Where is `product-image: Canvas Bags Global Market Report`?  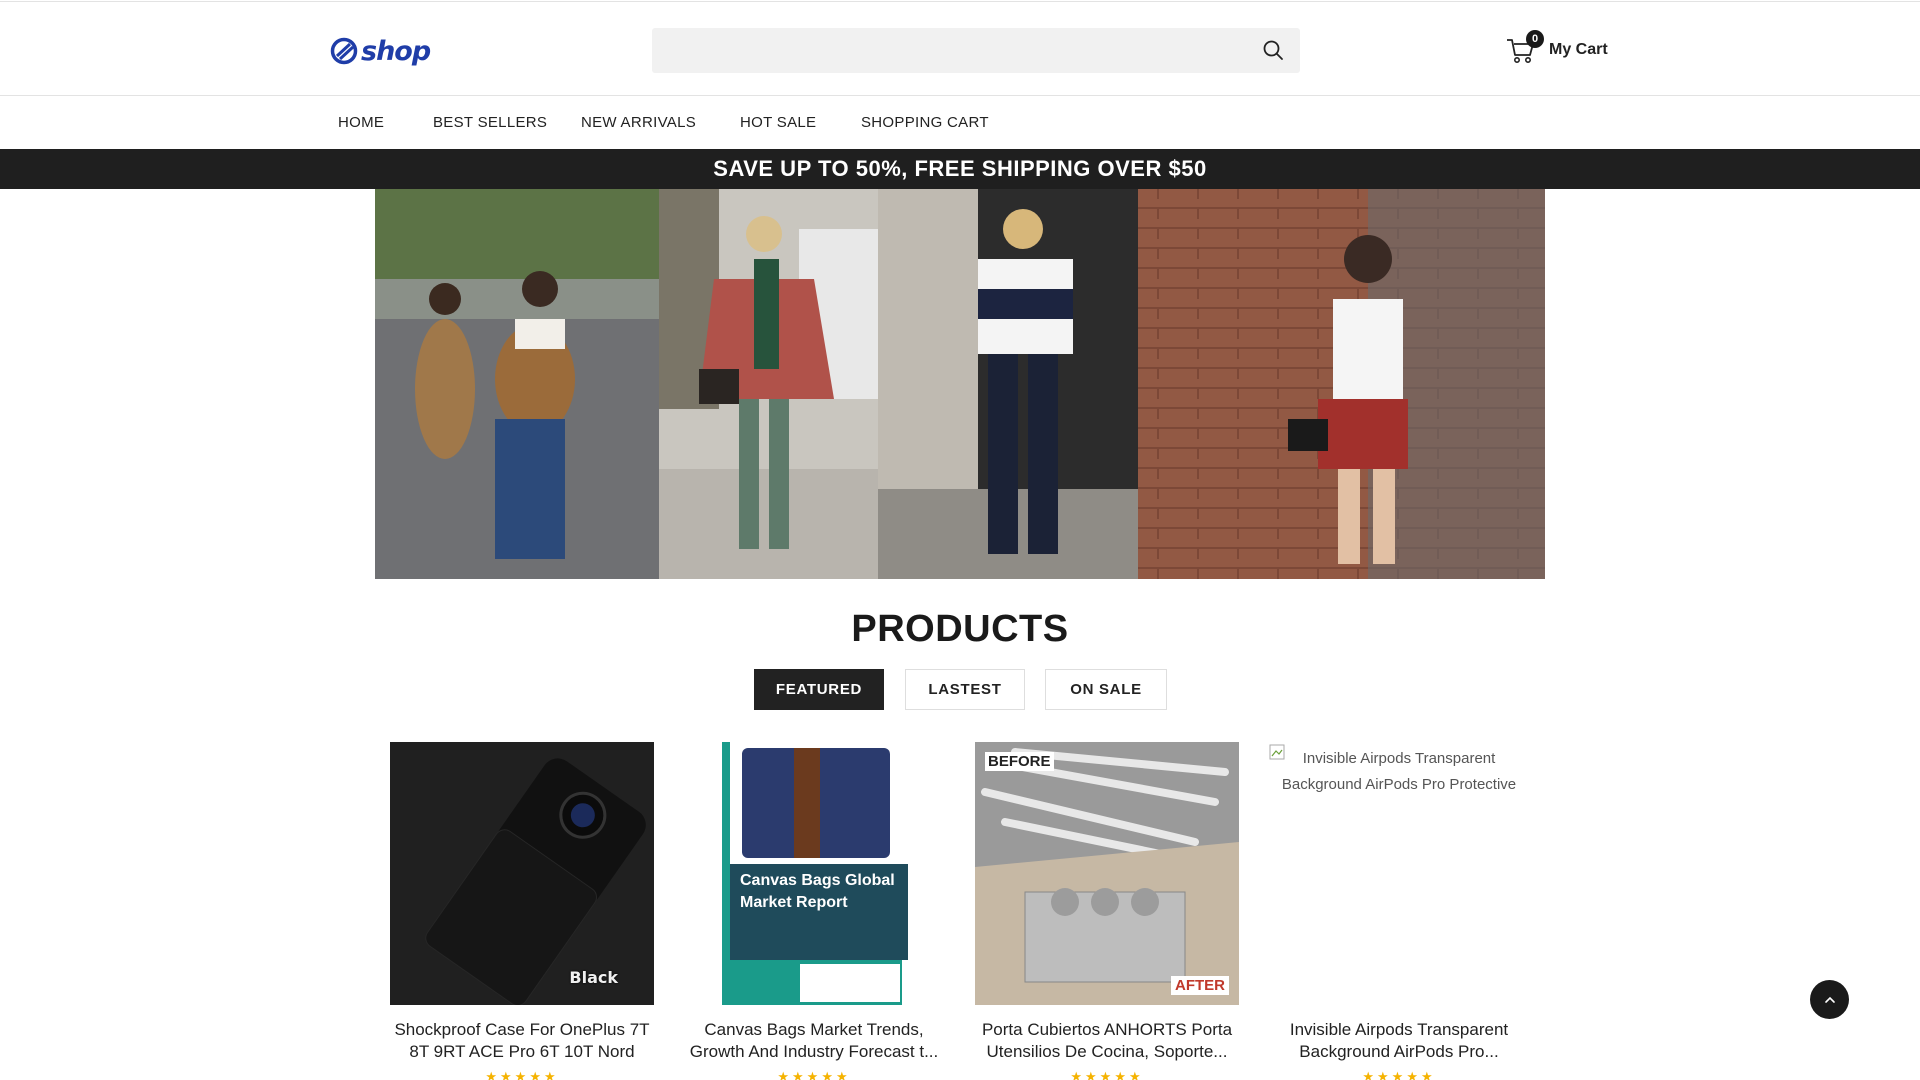
product-image: Canvas Bags Global Market Report is located at coordinates (814, 873).